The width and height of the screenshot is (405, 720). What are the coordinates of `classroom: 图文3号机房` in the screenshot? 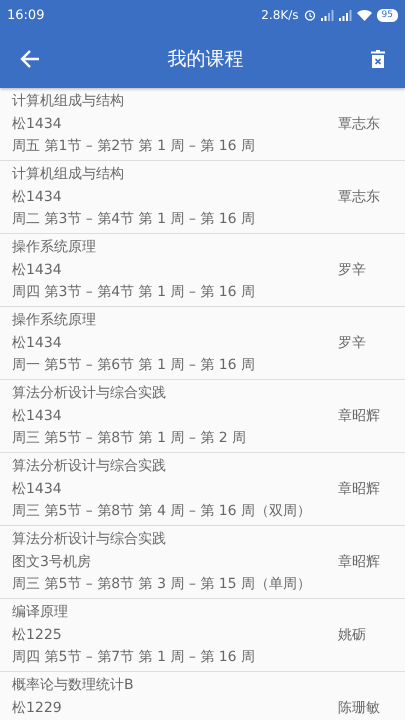 It's located at (52, 562).